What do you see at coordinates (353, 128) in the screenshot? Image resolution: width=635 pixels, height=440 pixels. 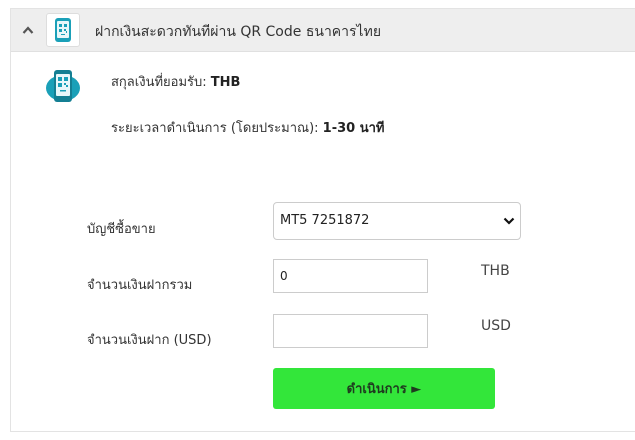 I see `processing-time-value: 1-30 นาที` at bounding box center [353, 128].